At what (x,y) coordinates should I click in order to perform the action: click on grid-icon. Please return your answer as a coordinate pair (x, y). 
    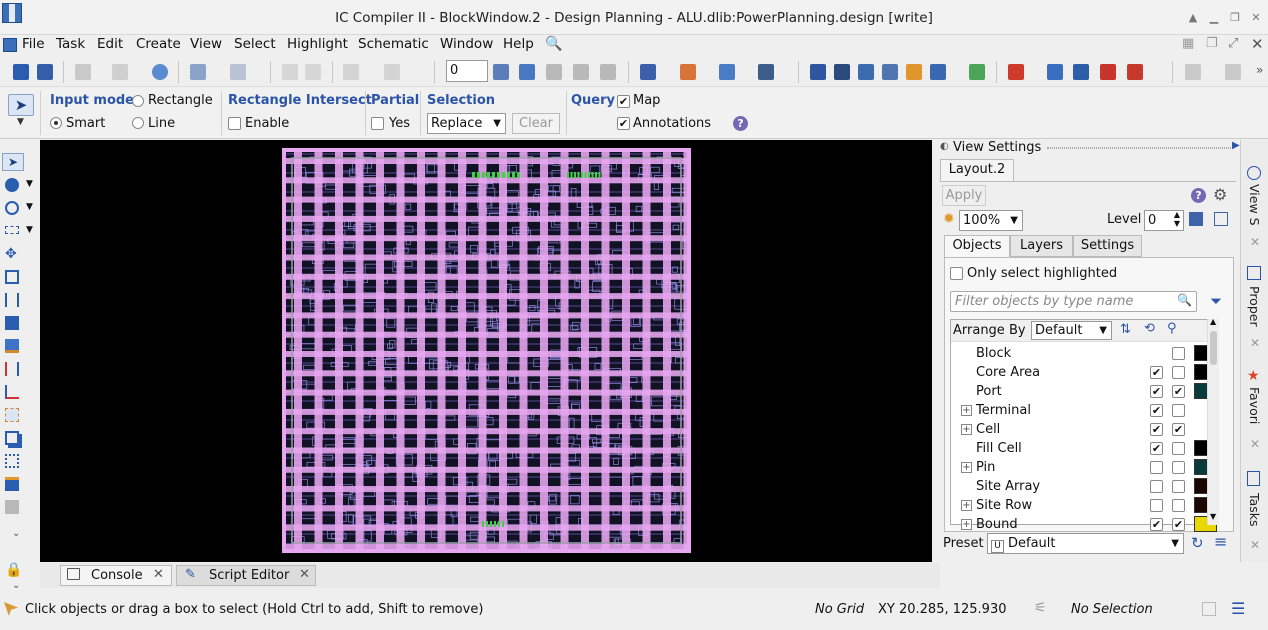
    Looking at the image, I should click on (866, 72).